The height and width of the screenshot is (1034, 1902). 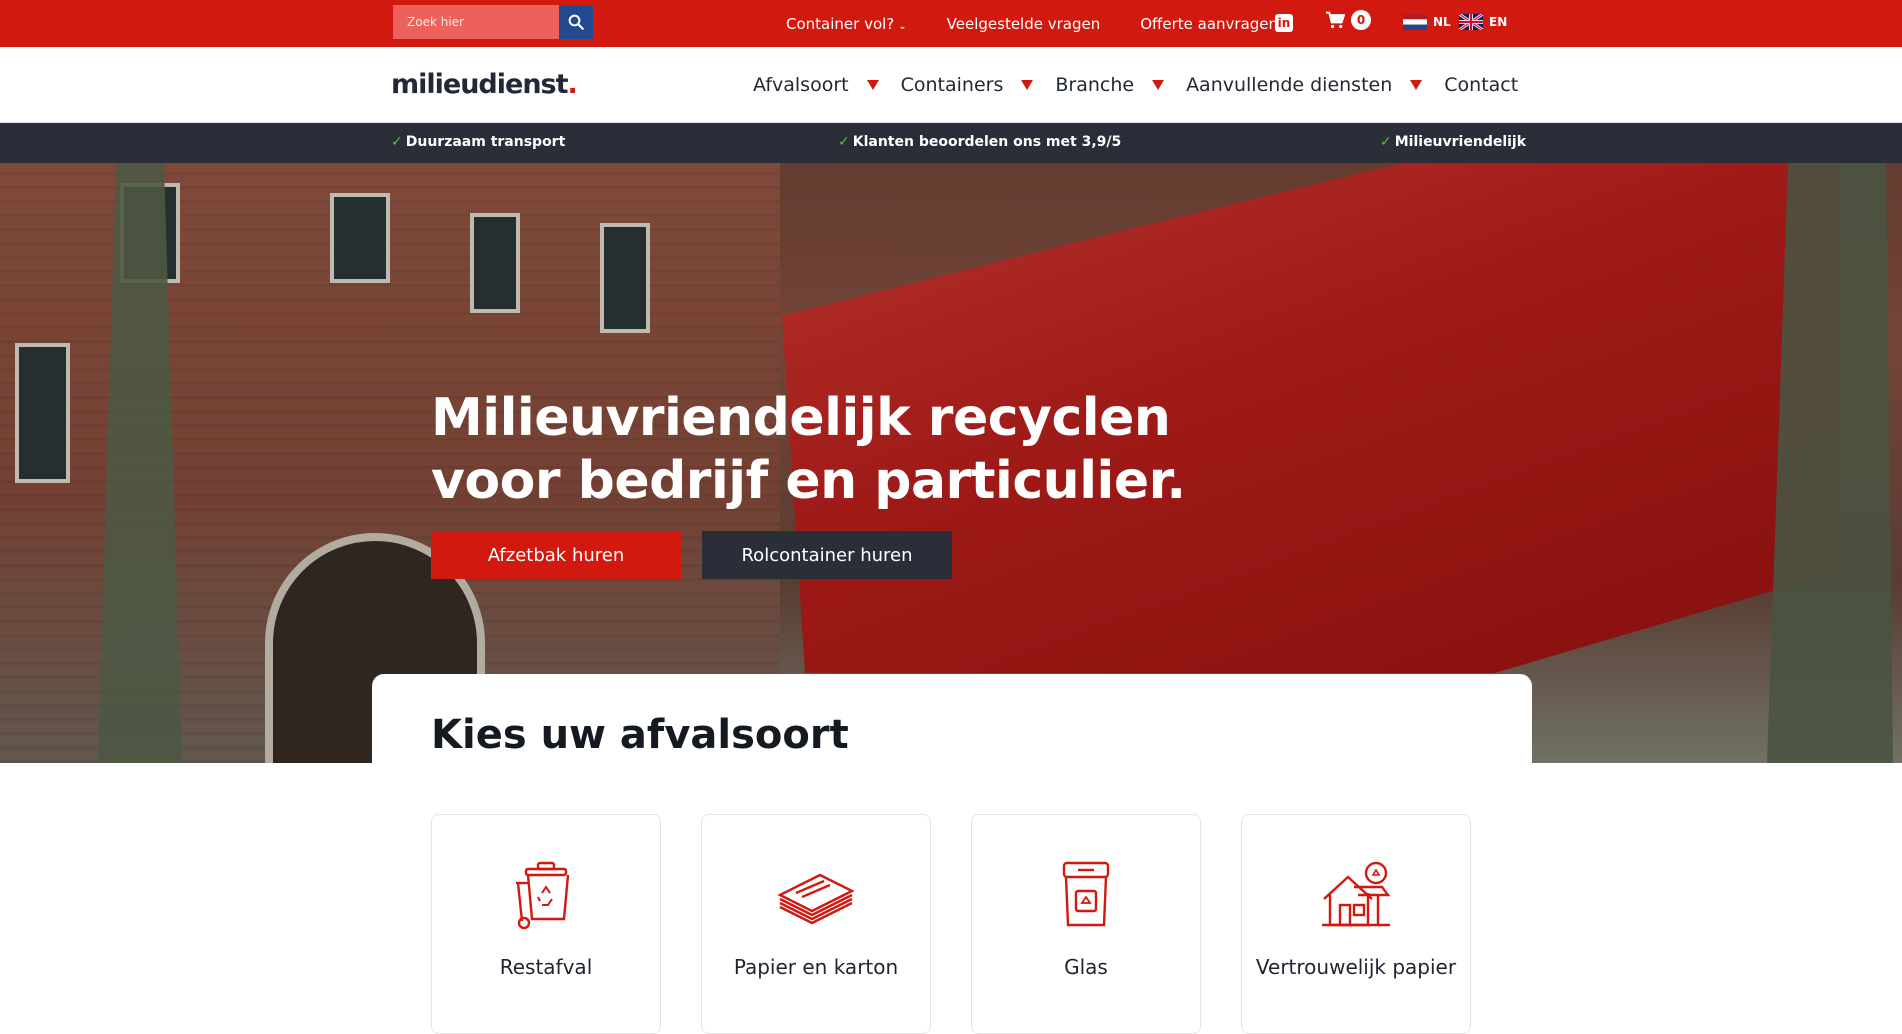 I want to click on language-en: EN, so click(x=1483, y=22).